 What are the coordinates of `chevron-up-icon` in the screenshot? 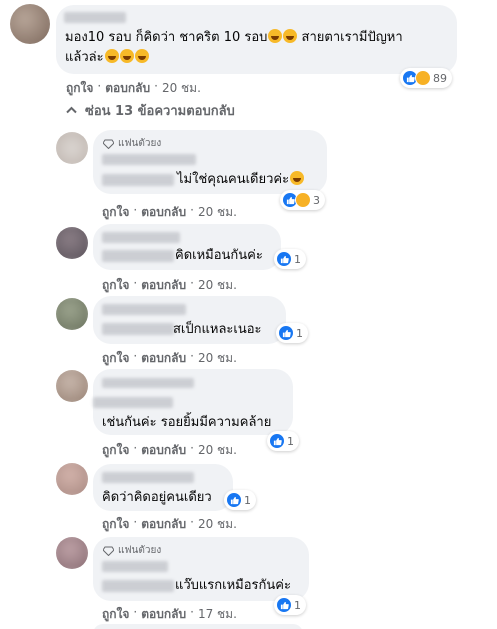 It's located at (71, 110).